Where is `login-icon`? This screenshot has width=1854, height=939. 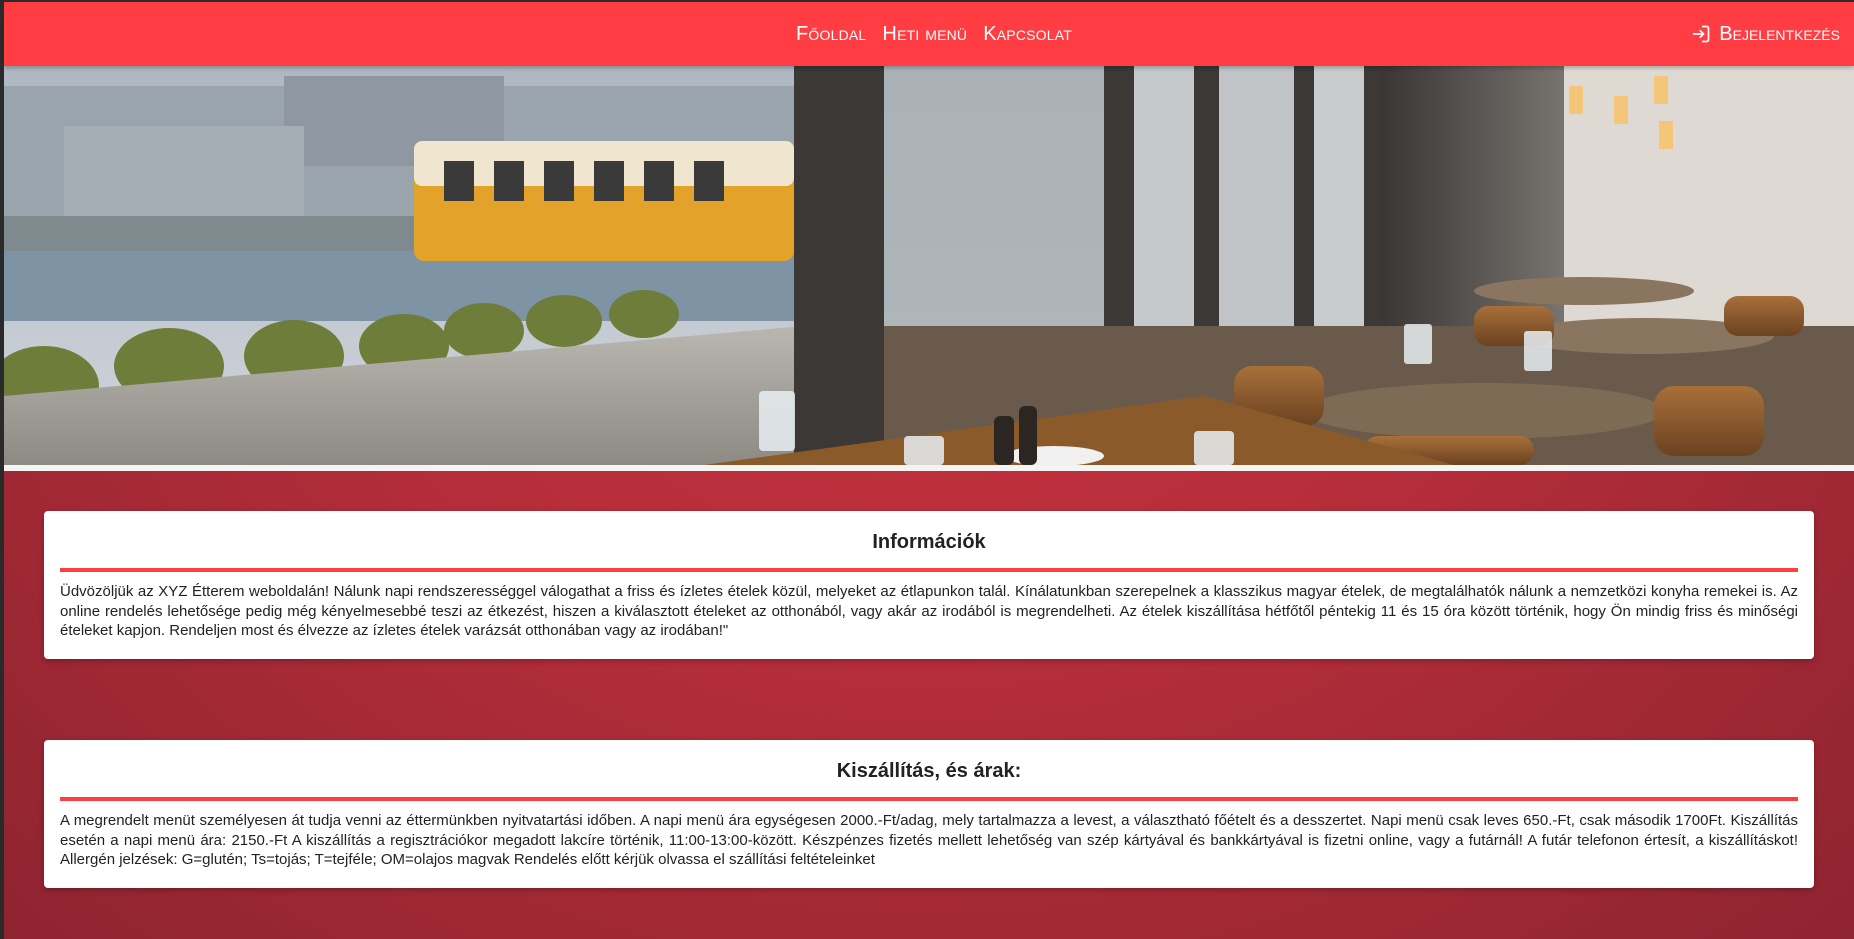 login-icon is located at coordinates (1701, 34).